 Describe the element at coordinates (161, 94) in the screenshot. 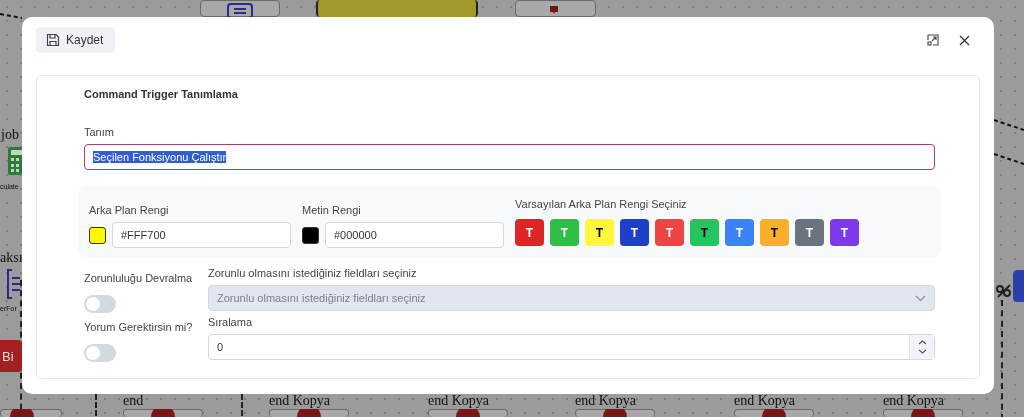

I see `form-title: Command Trigger Tanımlama` at that location.